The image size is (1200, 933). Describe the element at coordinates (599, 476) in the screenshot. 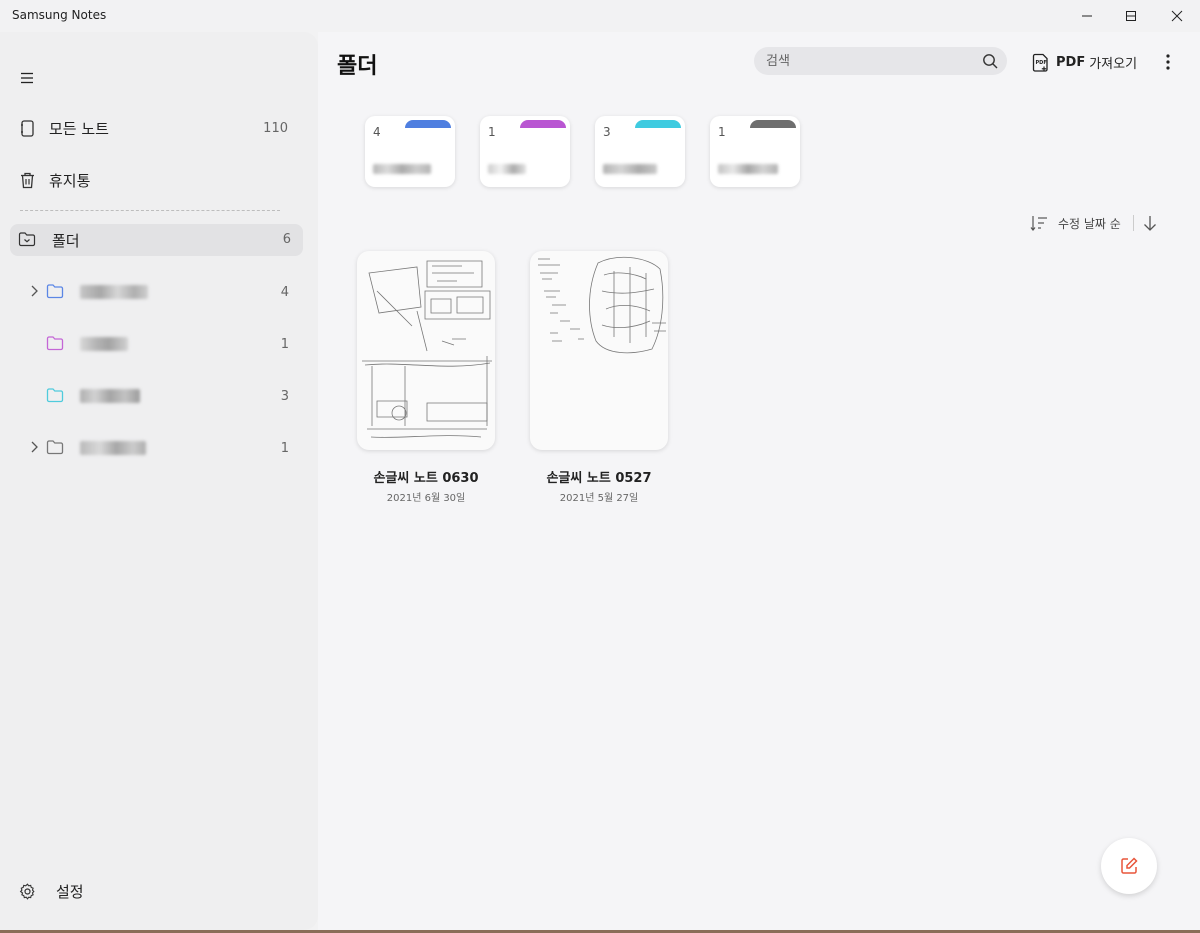

I see `note-title: 손글씨 노트 0527` at that location.